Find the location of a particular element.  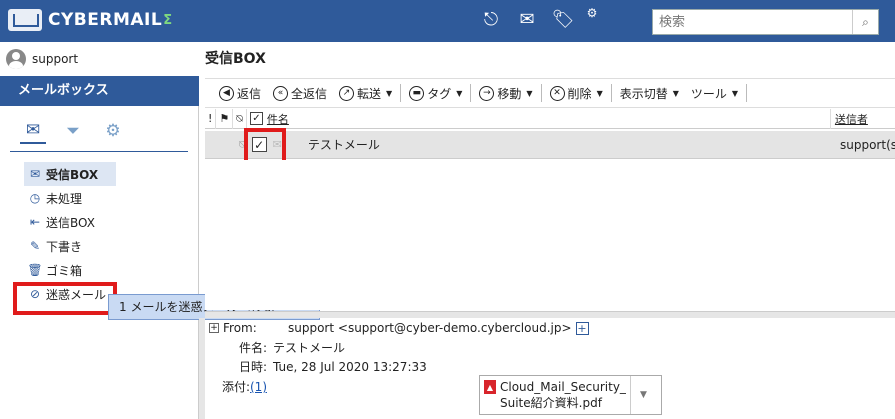

select-all-checkbox: ✓ is located at coordinates (256, 118).